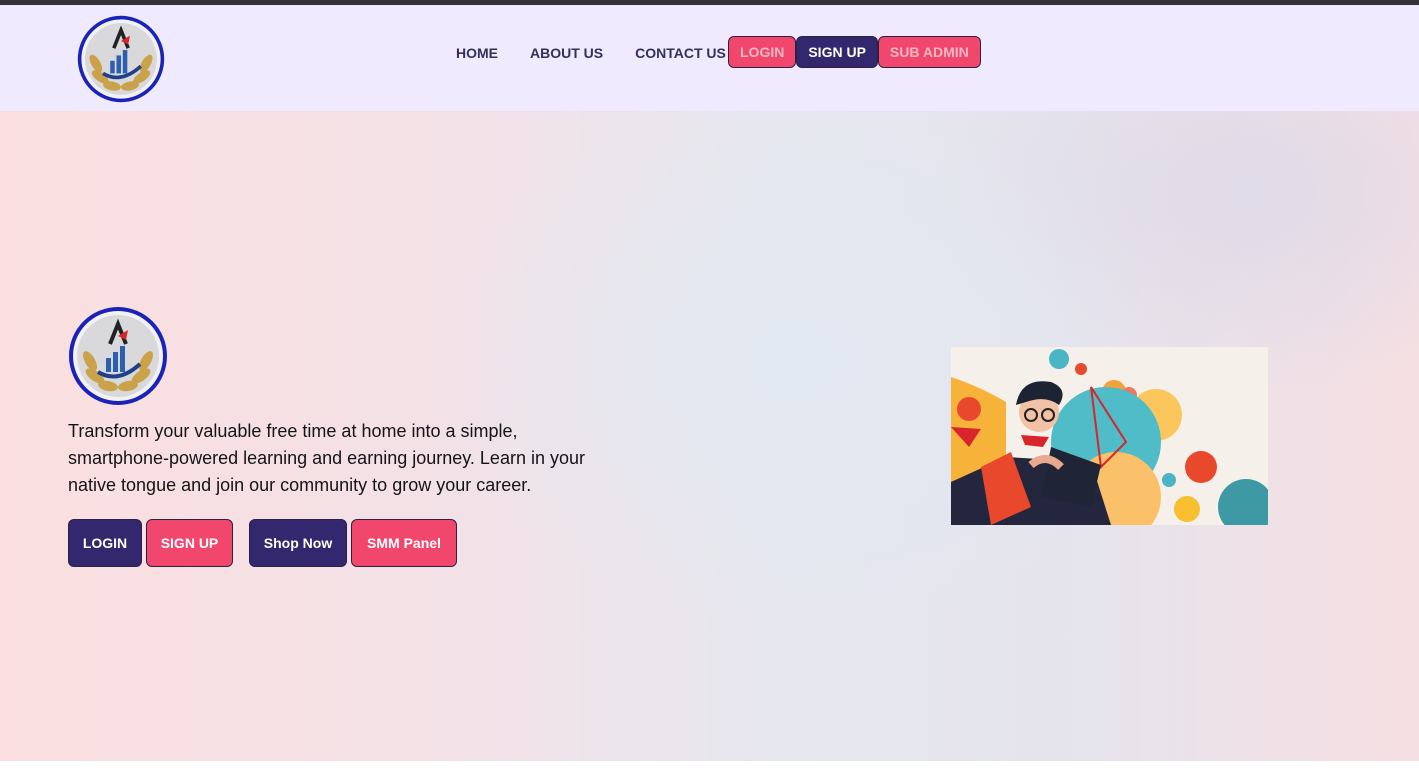 The image size is (1419, 774). Describe the element at coordinates (762, 52) in the screenshot. I see `nav-login-button: LOGIN` at that location.